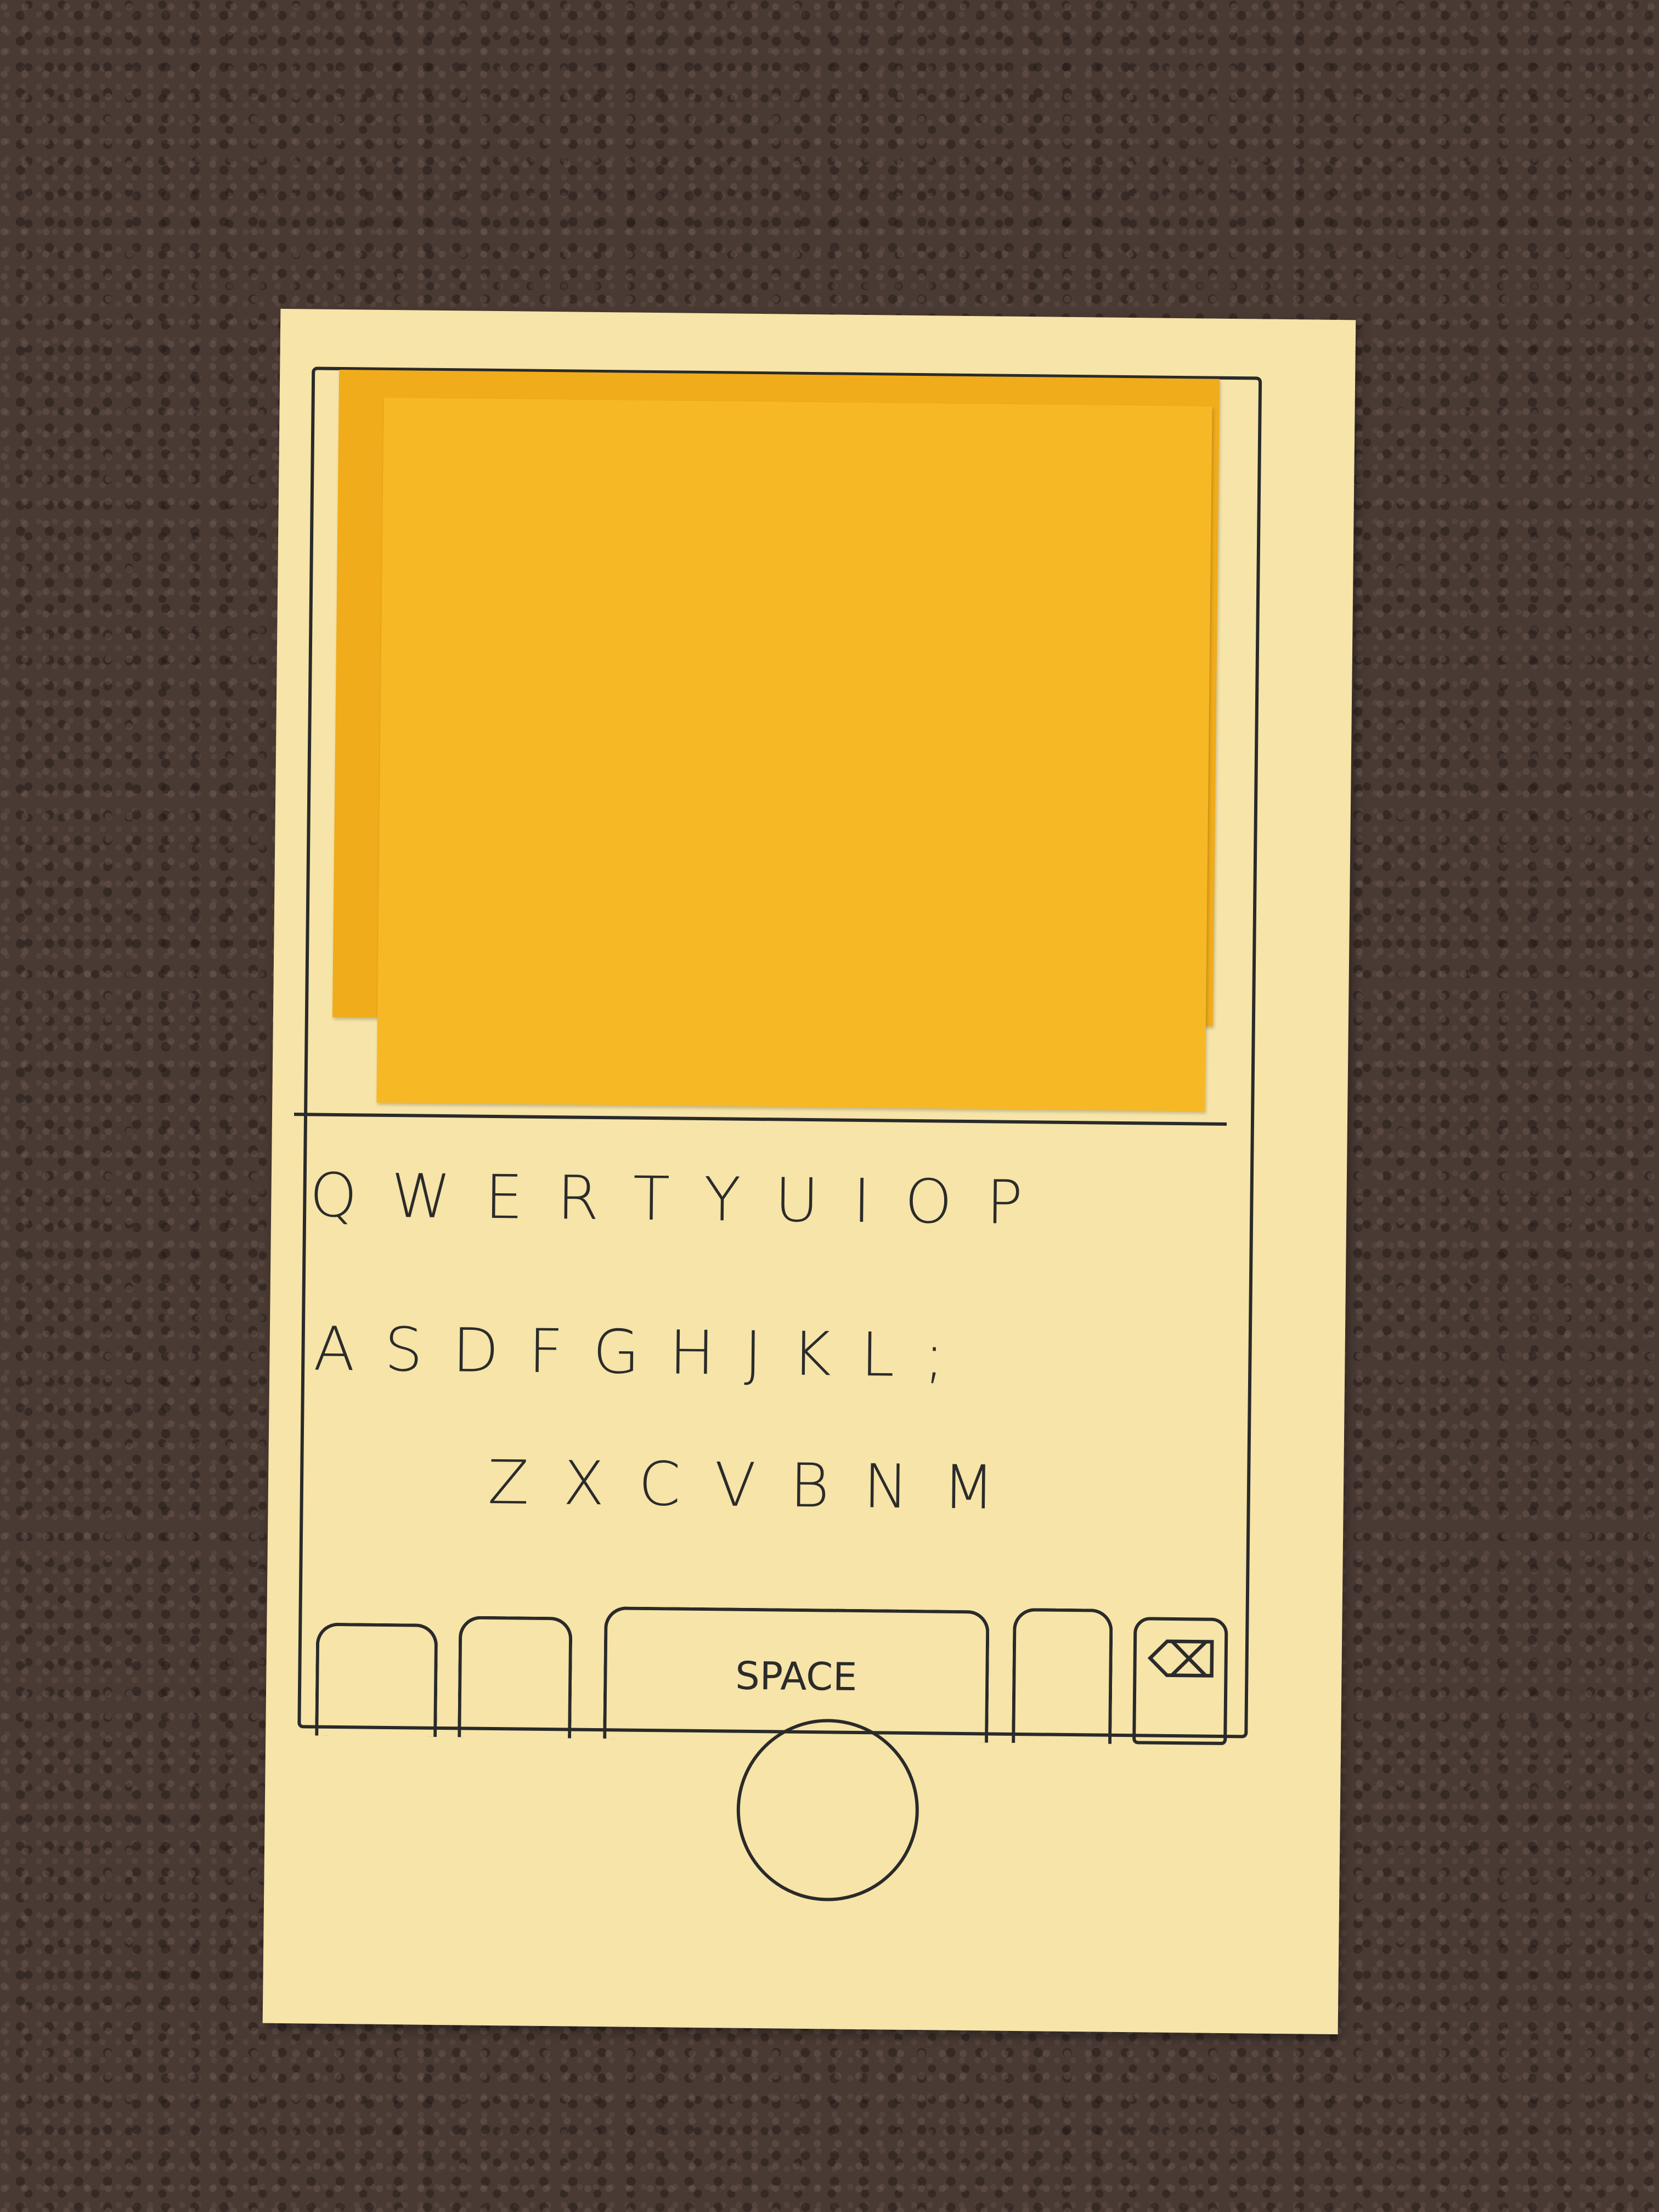 The image size is (1659, 2212). I want to click on keyboard-bottom-row: SPACE ⌫, so click(766, 1669).